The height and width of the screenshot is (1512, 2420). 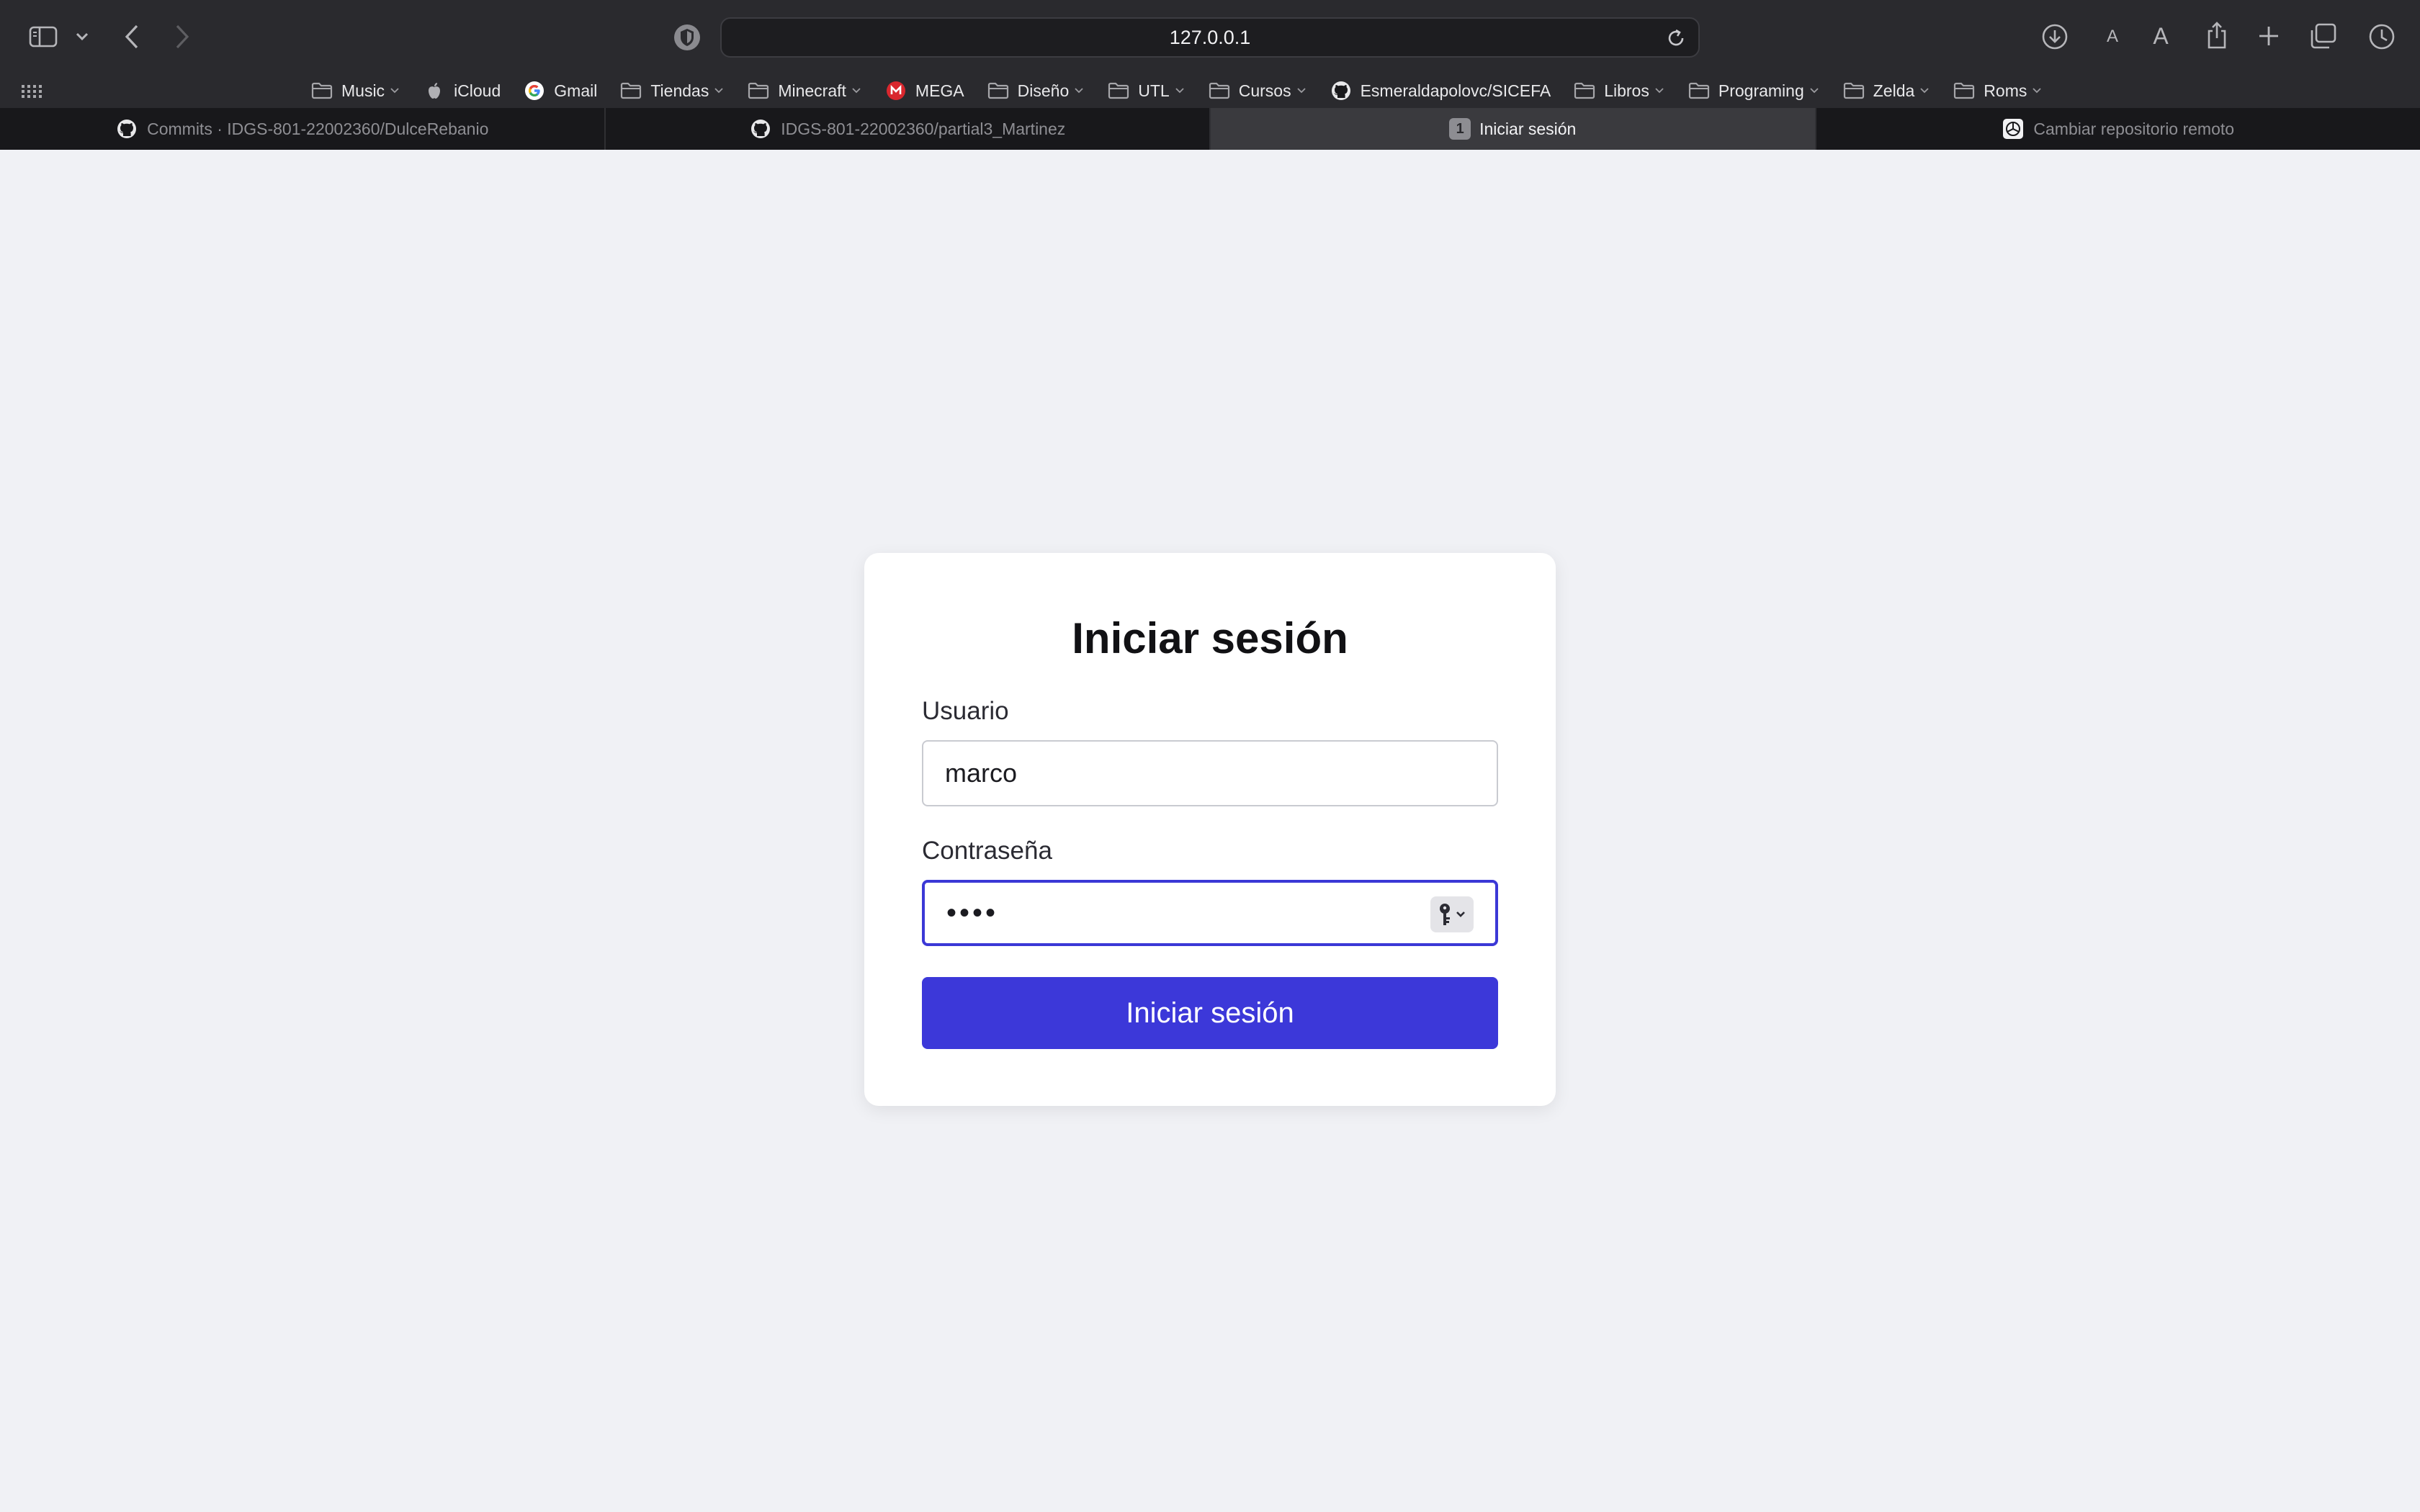 What do you see at coordinates (363, 90) in the screenshot?
I see `favorite-label: Music` at bounding box center [363, 90].